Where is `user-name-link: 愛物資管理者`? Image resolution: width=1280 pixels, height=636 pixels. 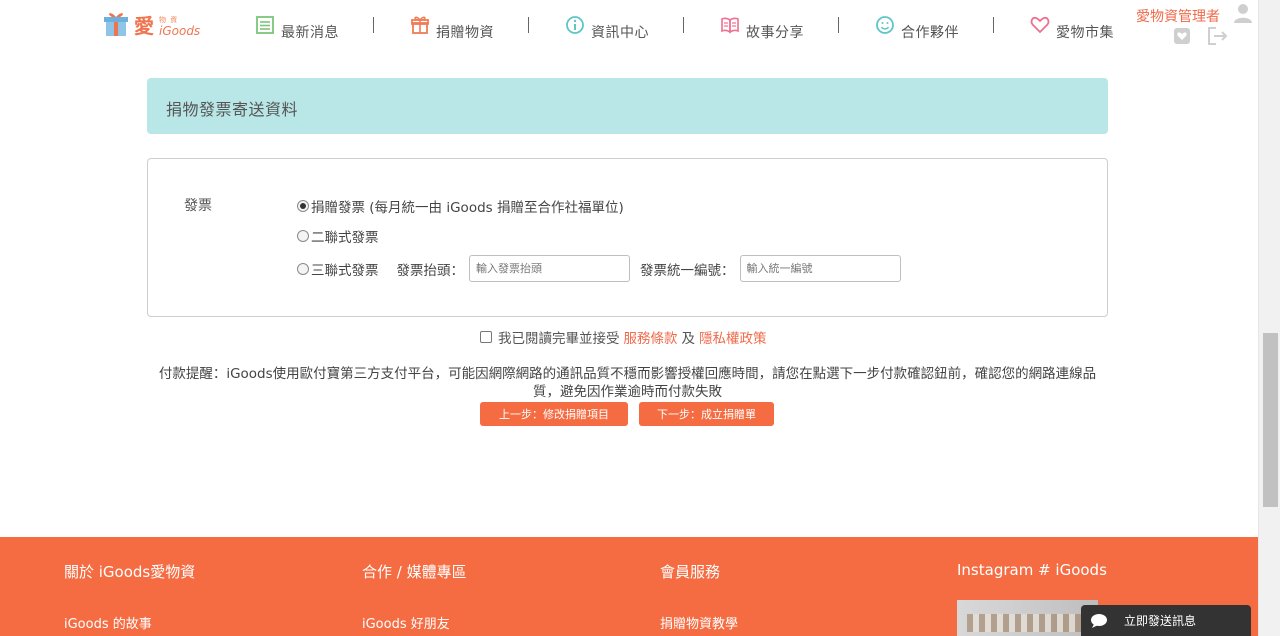
user-name-link: 愛物資管理者 is located at coordinates (1178, 17).